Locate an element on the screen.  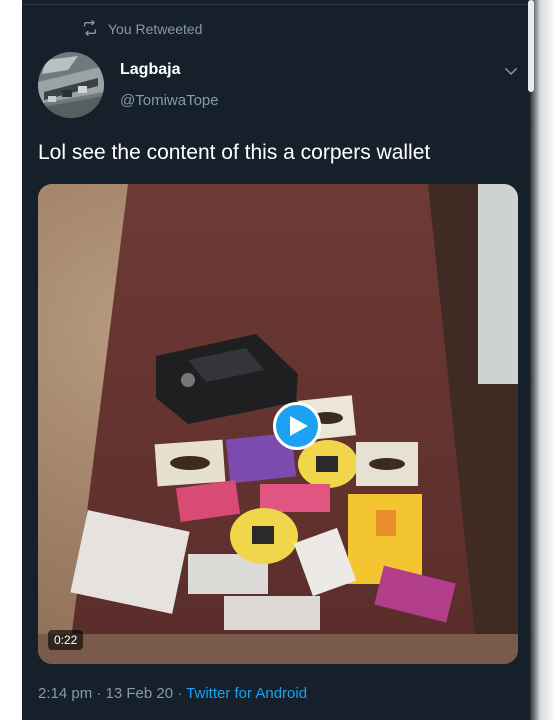
author-name: Lagbaja is located at coordinates (150, 70).